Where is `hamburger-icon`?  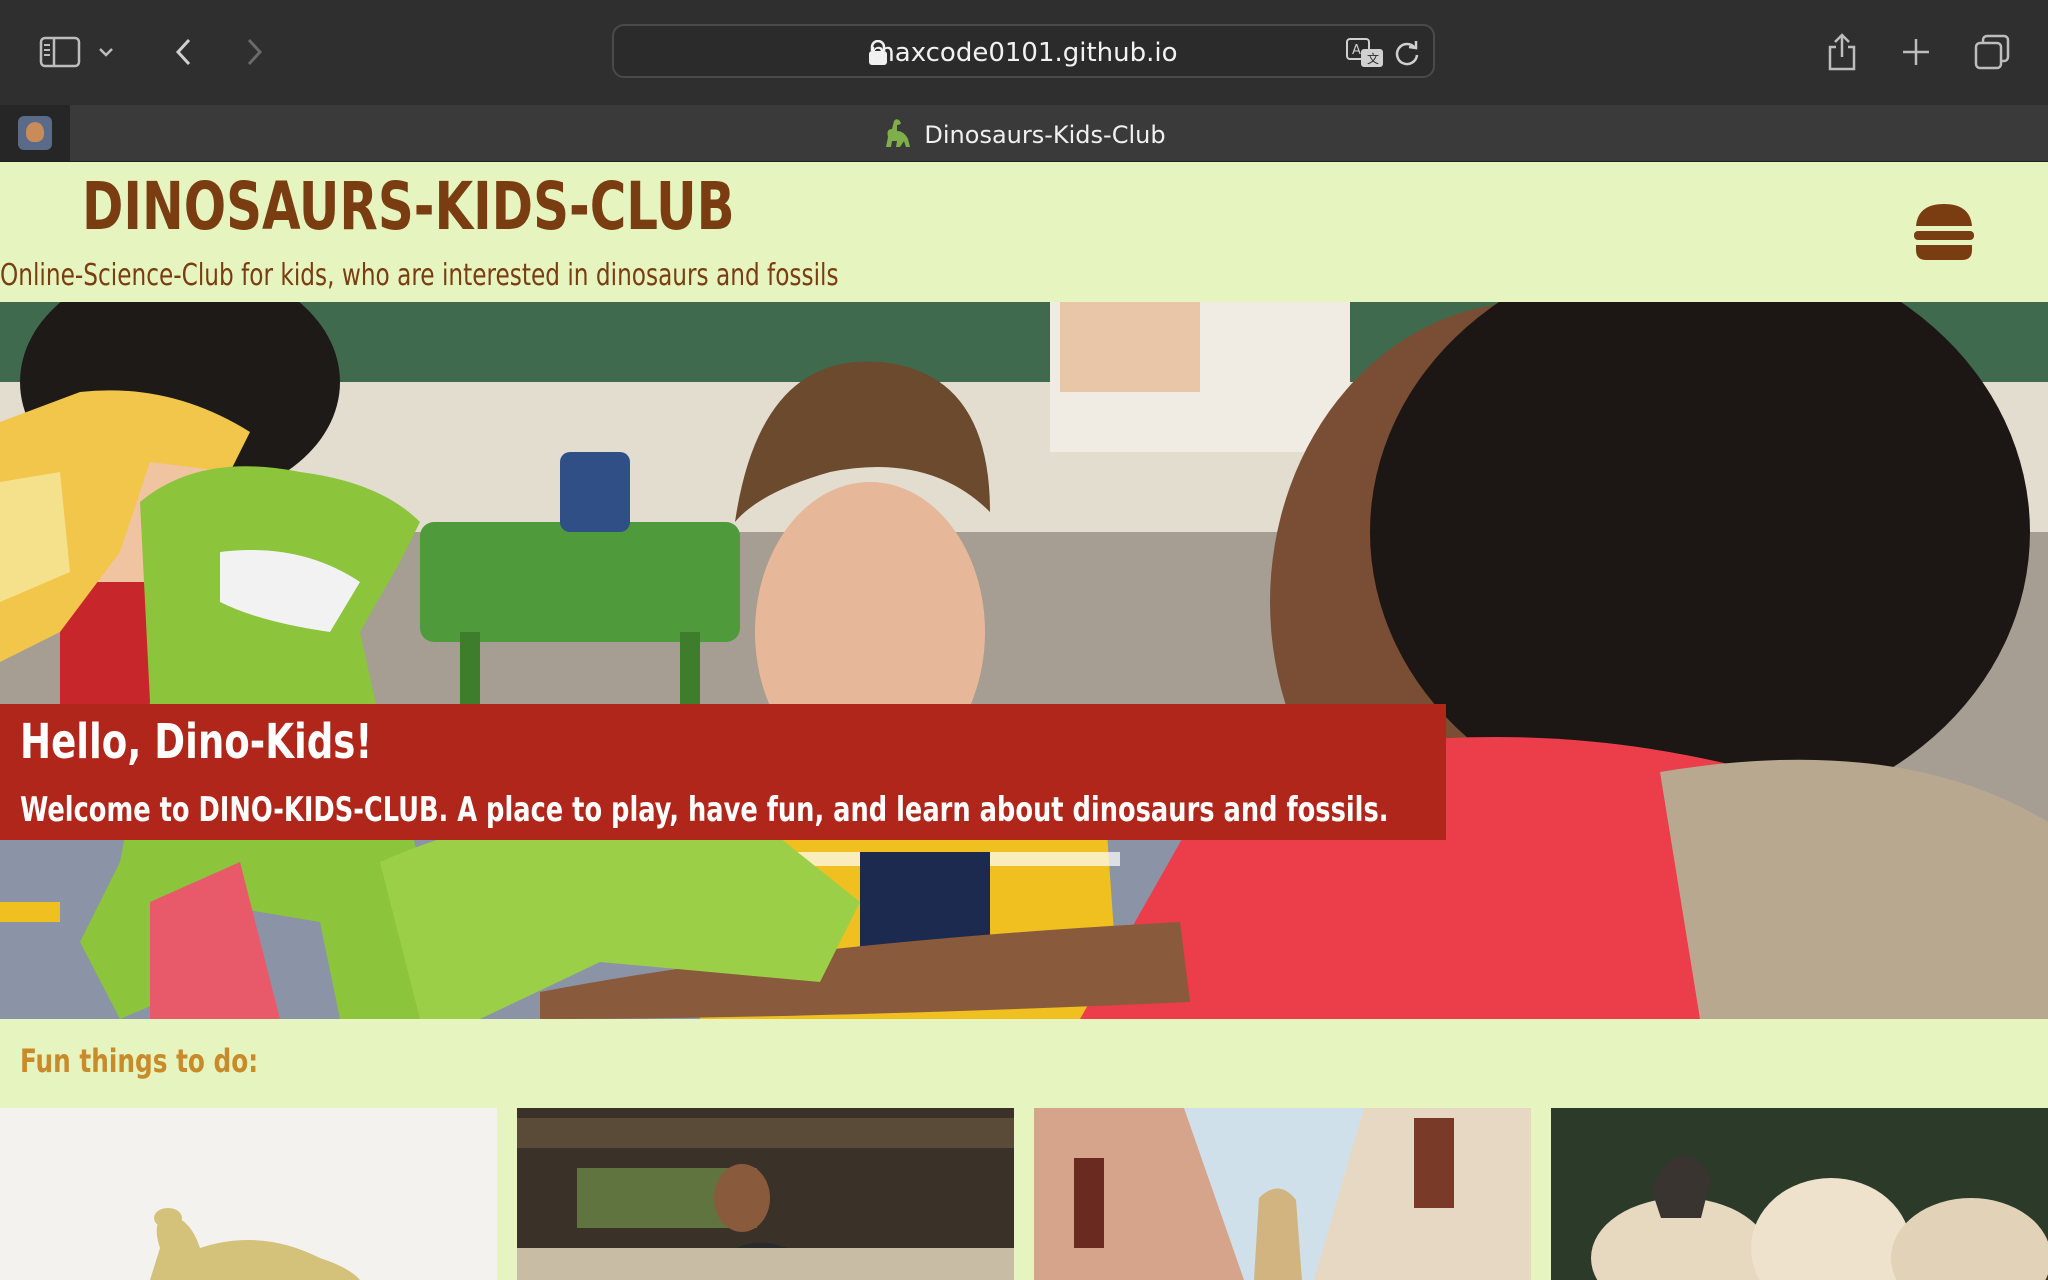 hamburger-icon is located at coordinates (1944, 232).